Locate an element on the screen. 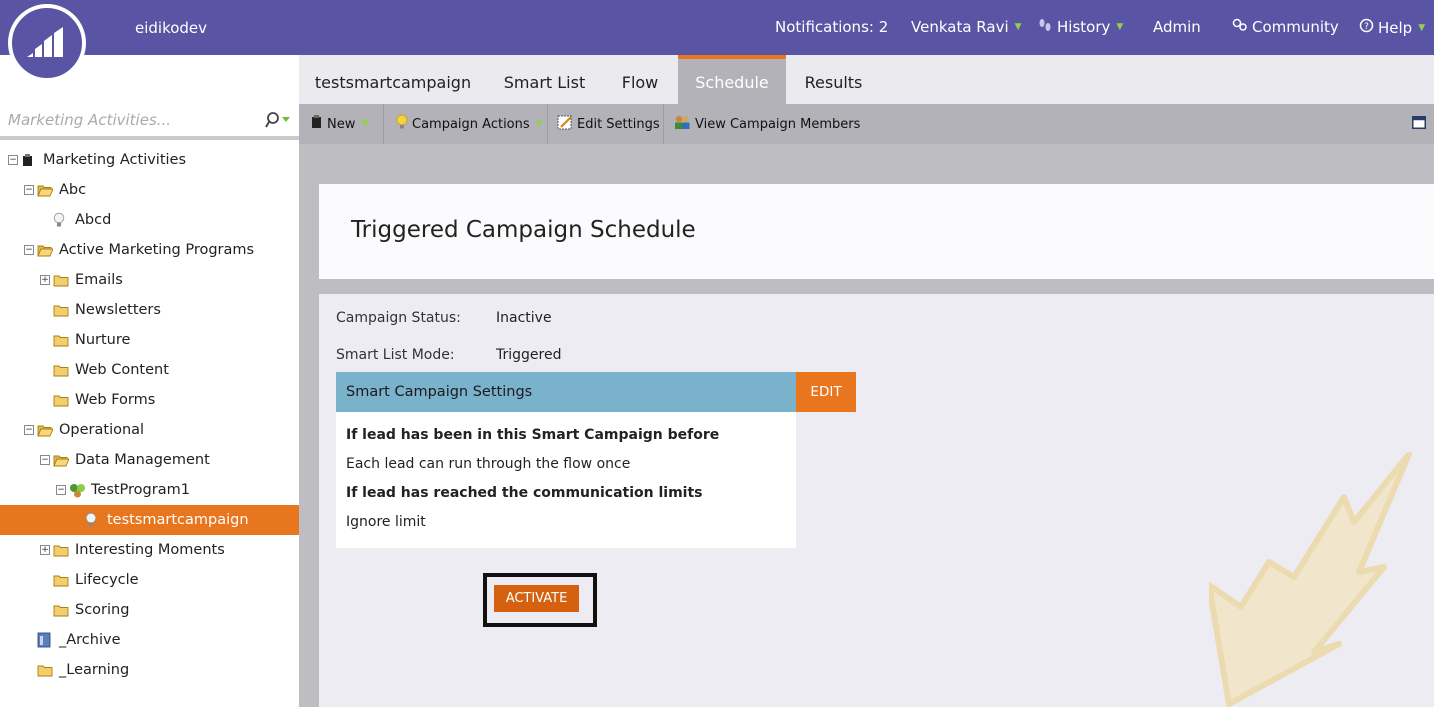  page-title: Triggered Campaign Schedule is located at coordinates (523, 230).